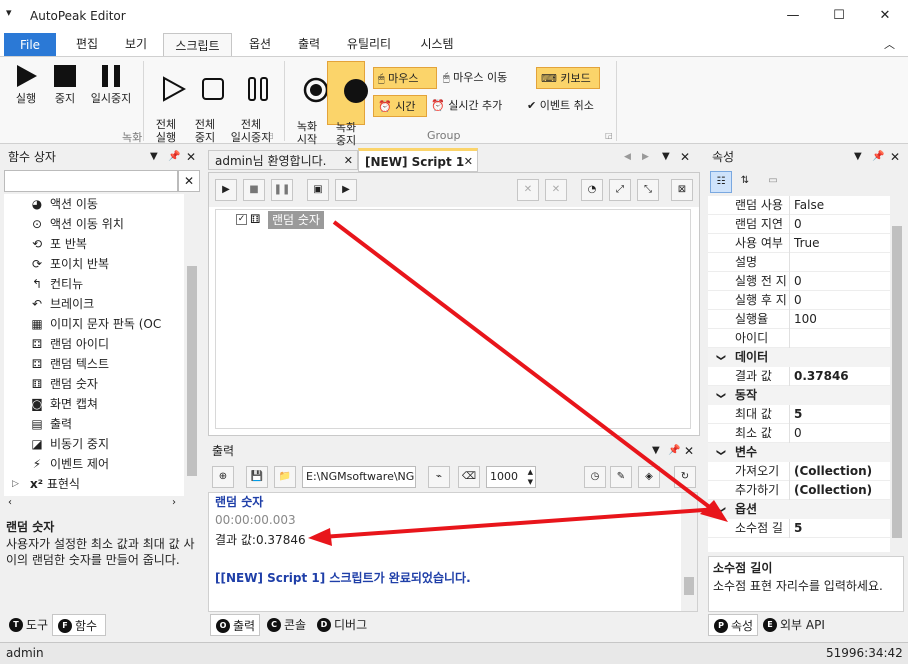  I want to click on annotation-arrowhead, so click(320, 537).